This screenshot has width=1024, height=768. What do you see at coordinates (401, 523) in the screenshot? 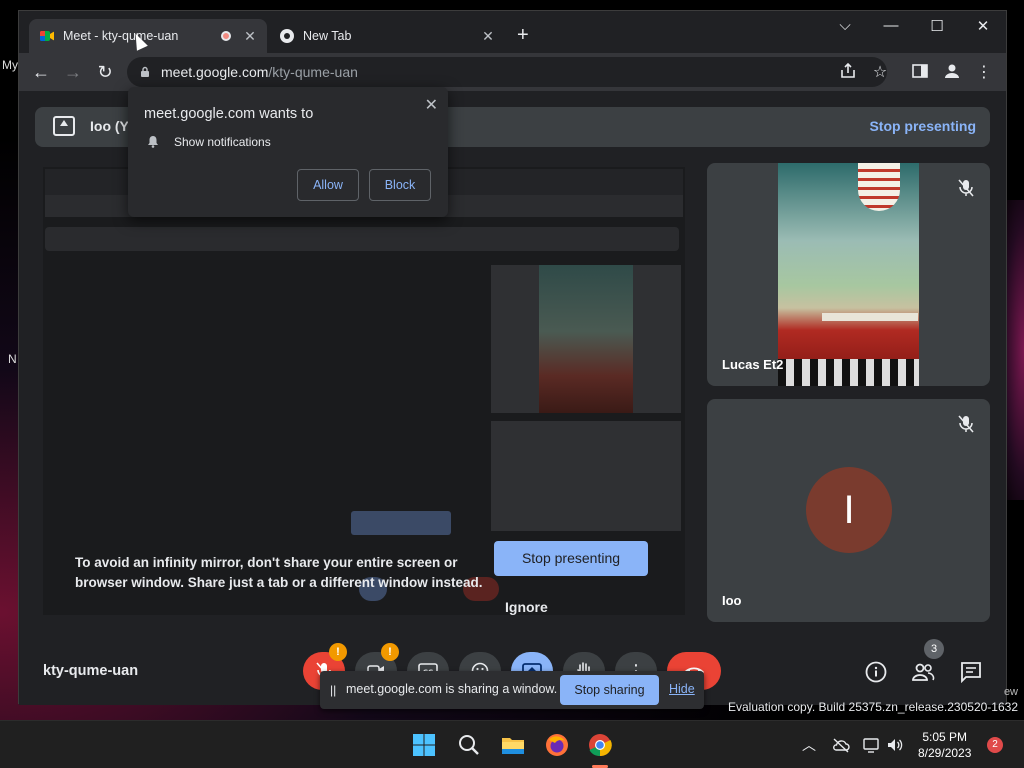
I see `mirror-button` at bounding box center [401, 523].